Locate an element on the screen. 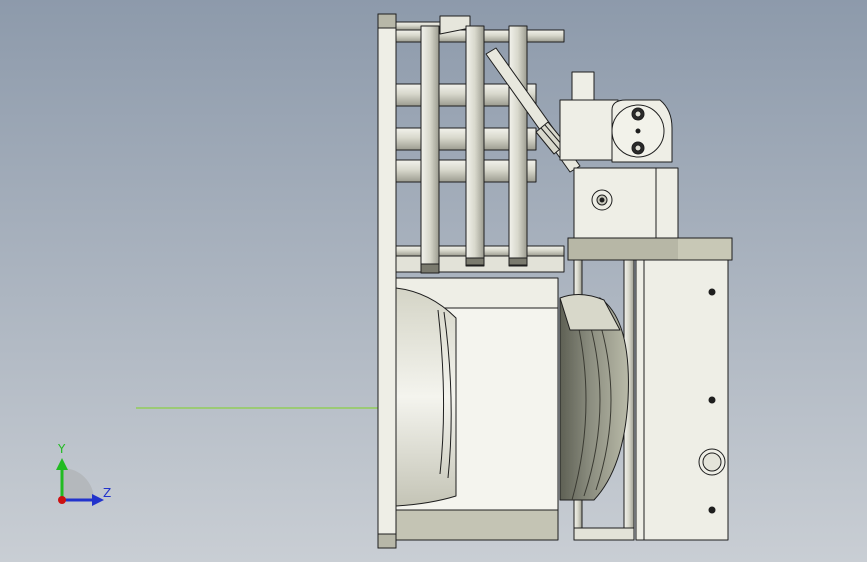 The height and width of the screenshot is (562, 867). triad-y-label: Y is located at coordinates (62, 449).